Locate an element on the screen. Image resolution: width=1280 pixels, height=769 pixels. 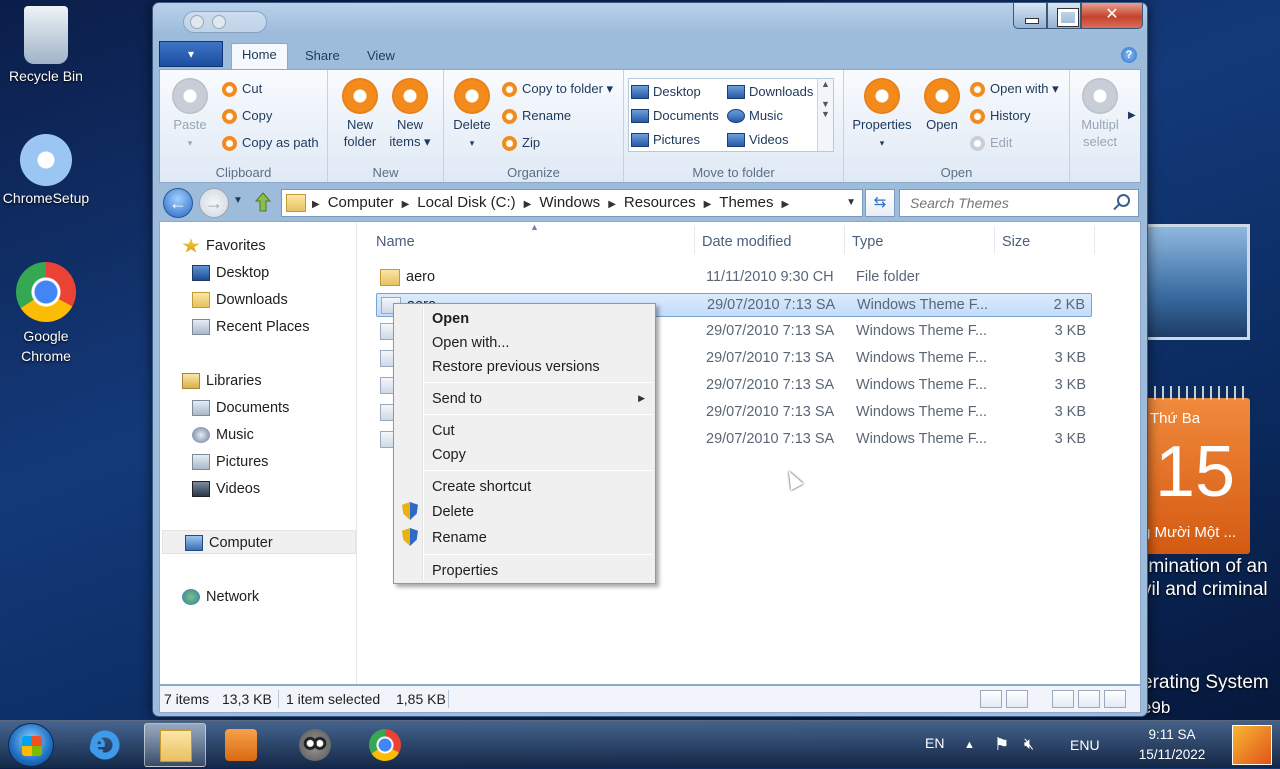
gallery-scrollbar: ▲ ▼ ▼ is located at coordinates (825, 115).